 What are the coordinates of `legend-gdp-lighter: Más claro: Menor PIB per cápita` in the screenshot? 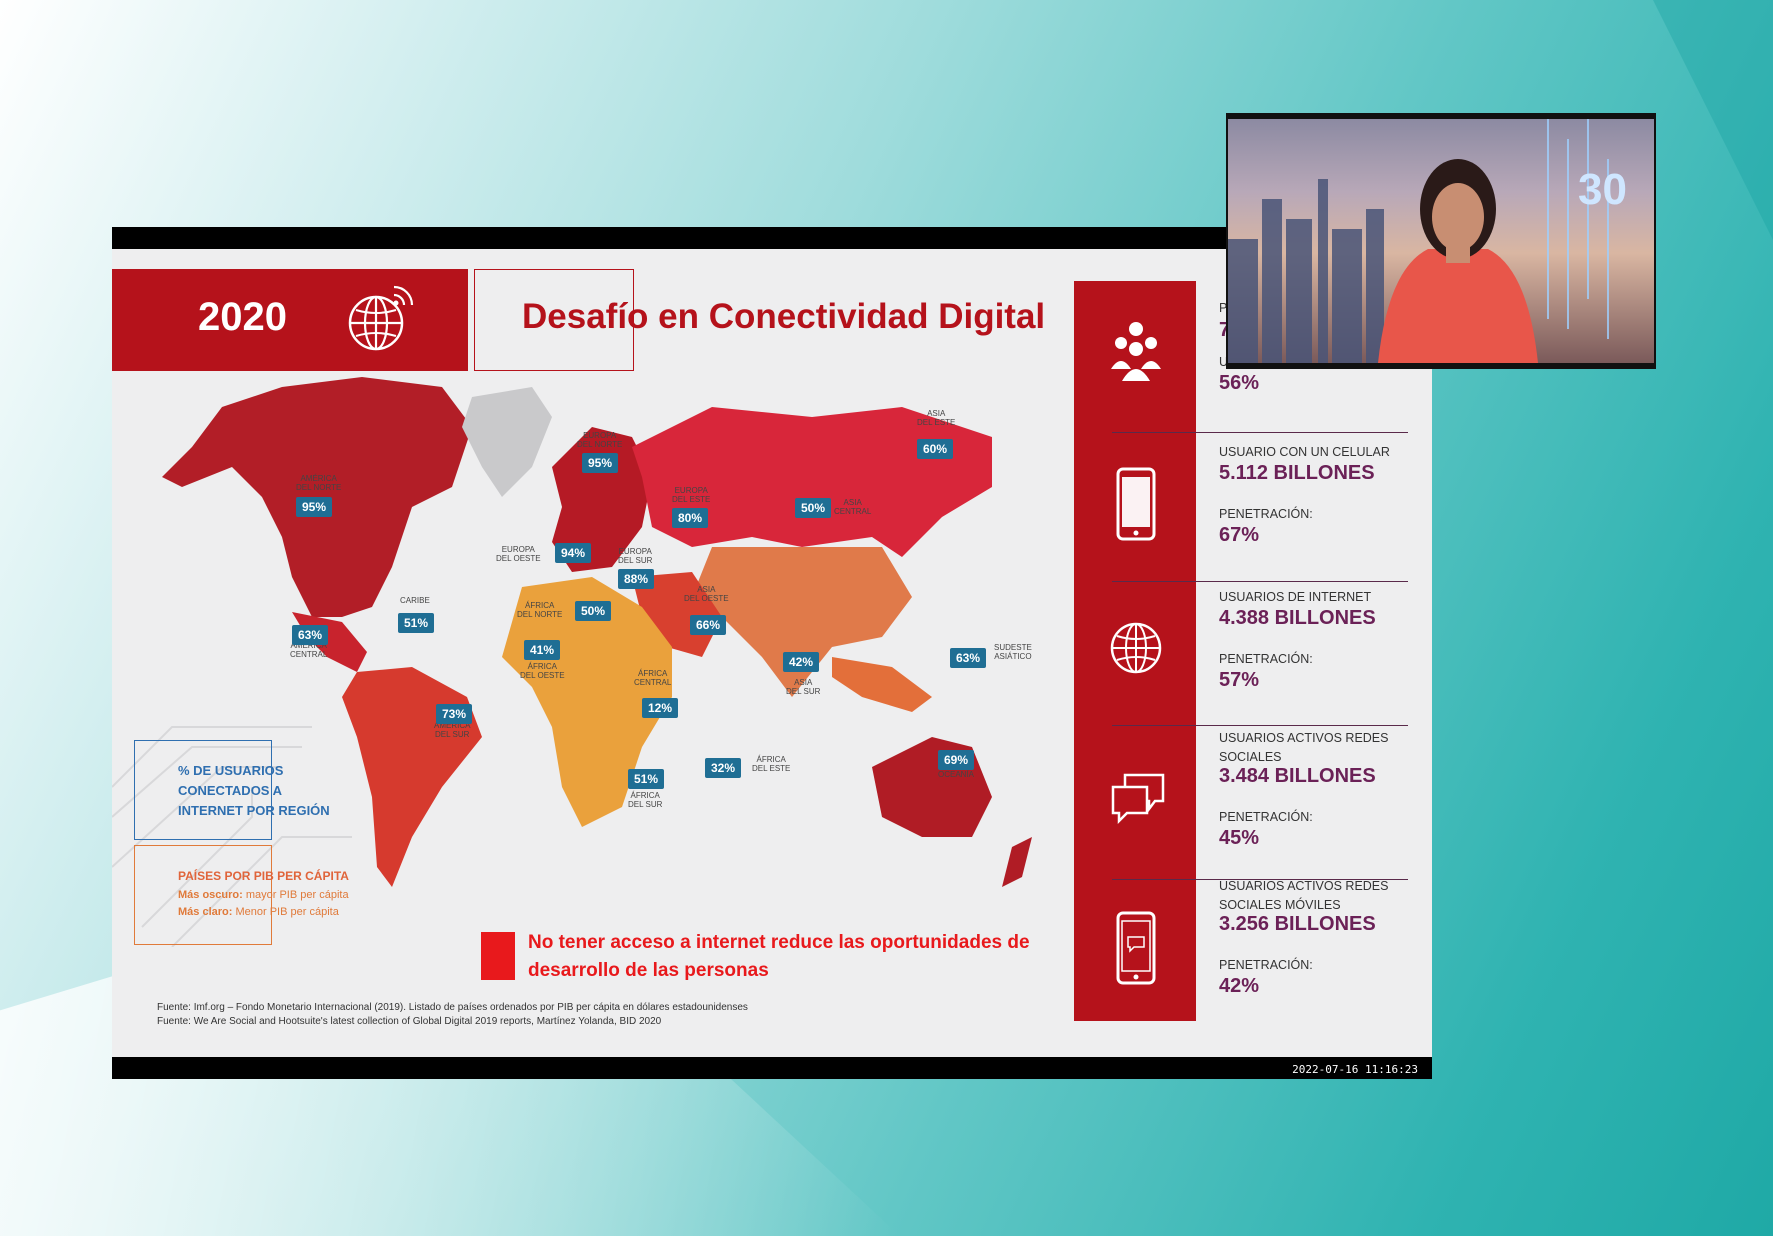 It's located at (258, 912).